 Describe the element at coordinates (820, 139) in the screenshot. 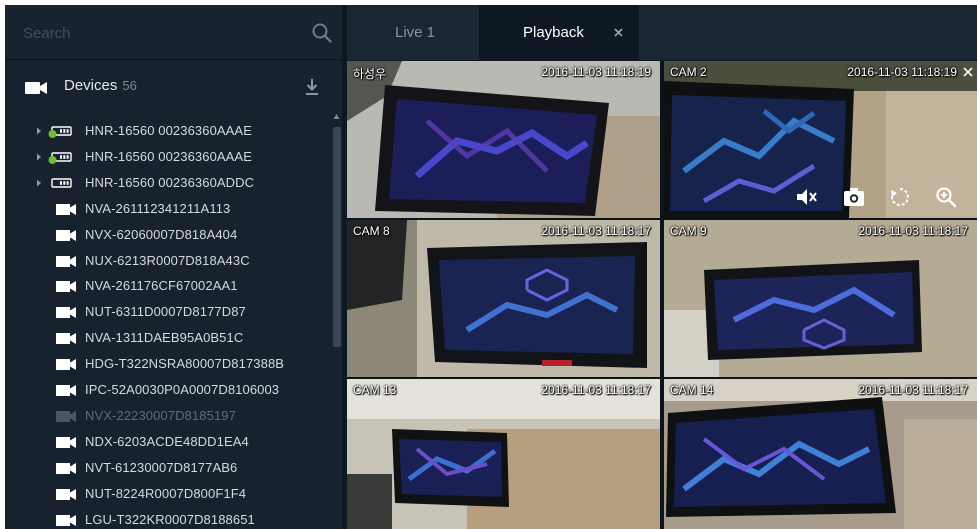

I see `camera-view: CAM 2 2016-11-03 11:18:19` at that location.